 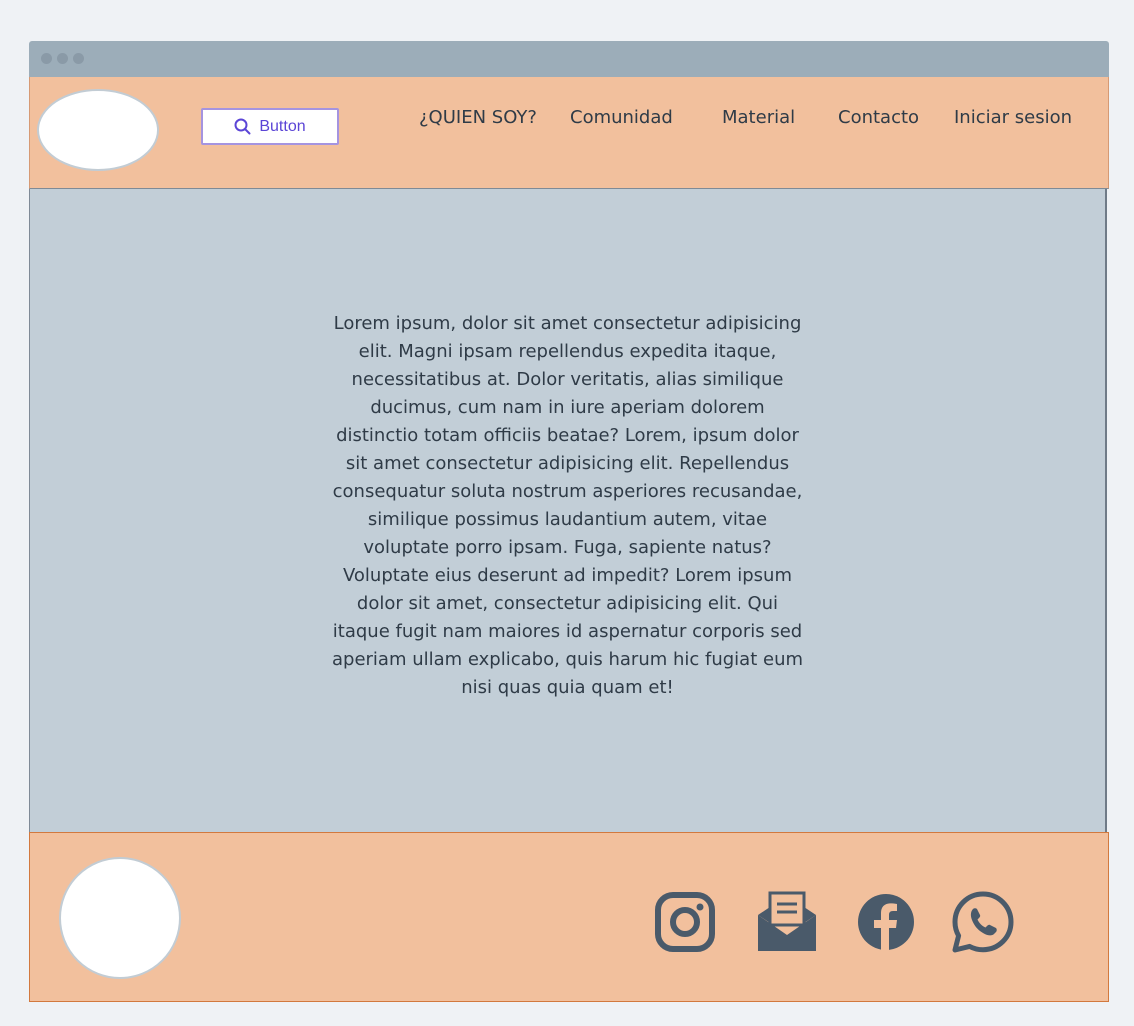 What do you see at coordinates (685, 922) in the screenshot?
I see `instagram-icon` at bounding box center [685, 922].